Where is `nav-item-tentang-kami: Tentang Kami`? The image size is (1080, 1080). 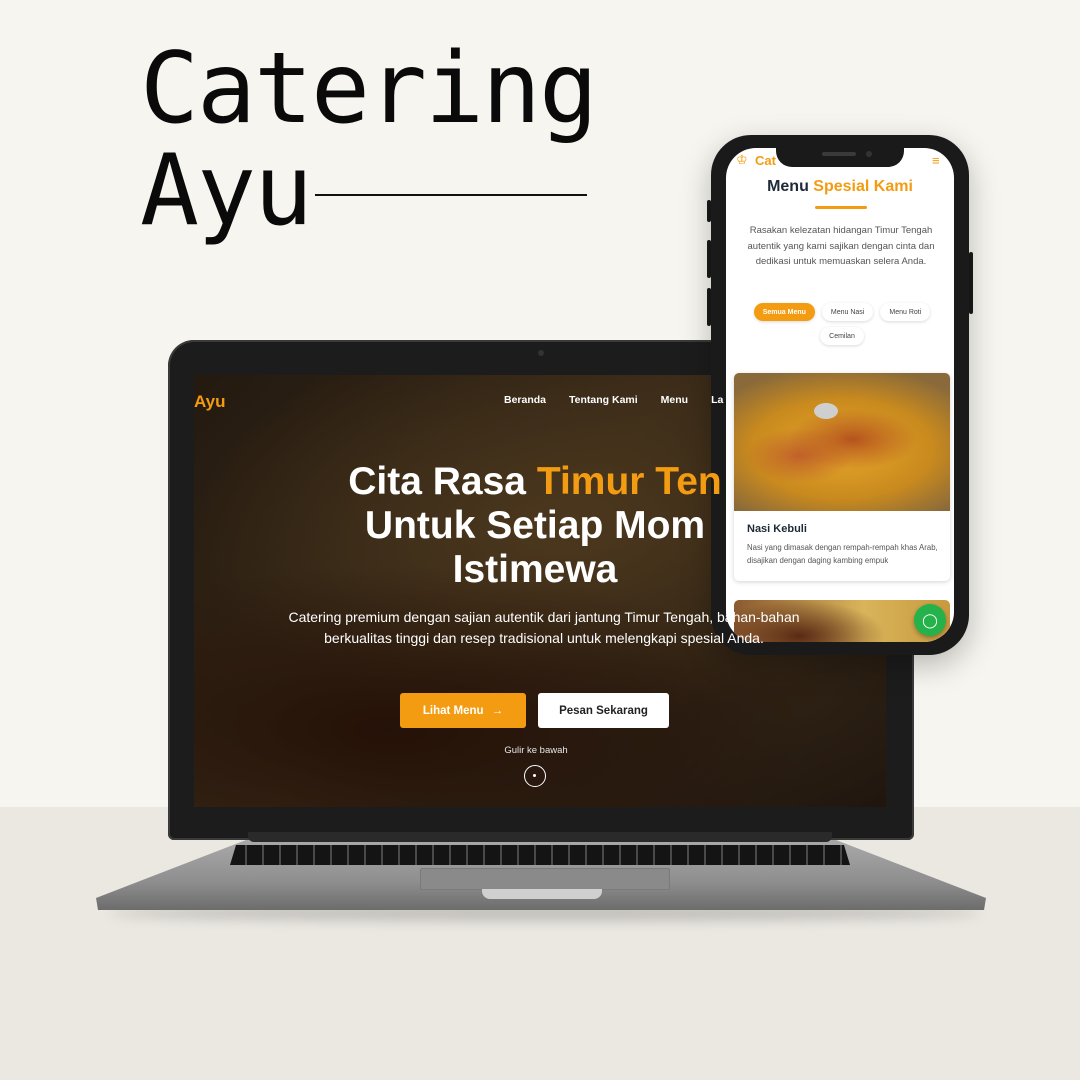
nav-item-tentang-kami: Tentang Kami is located at coordinates (603, 400).